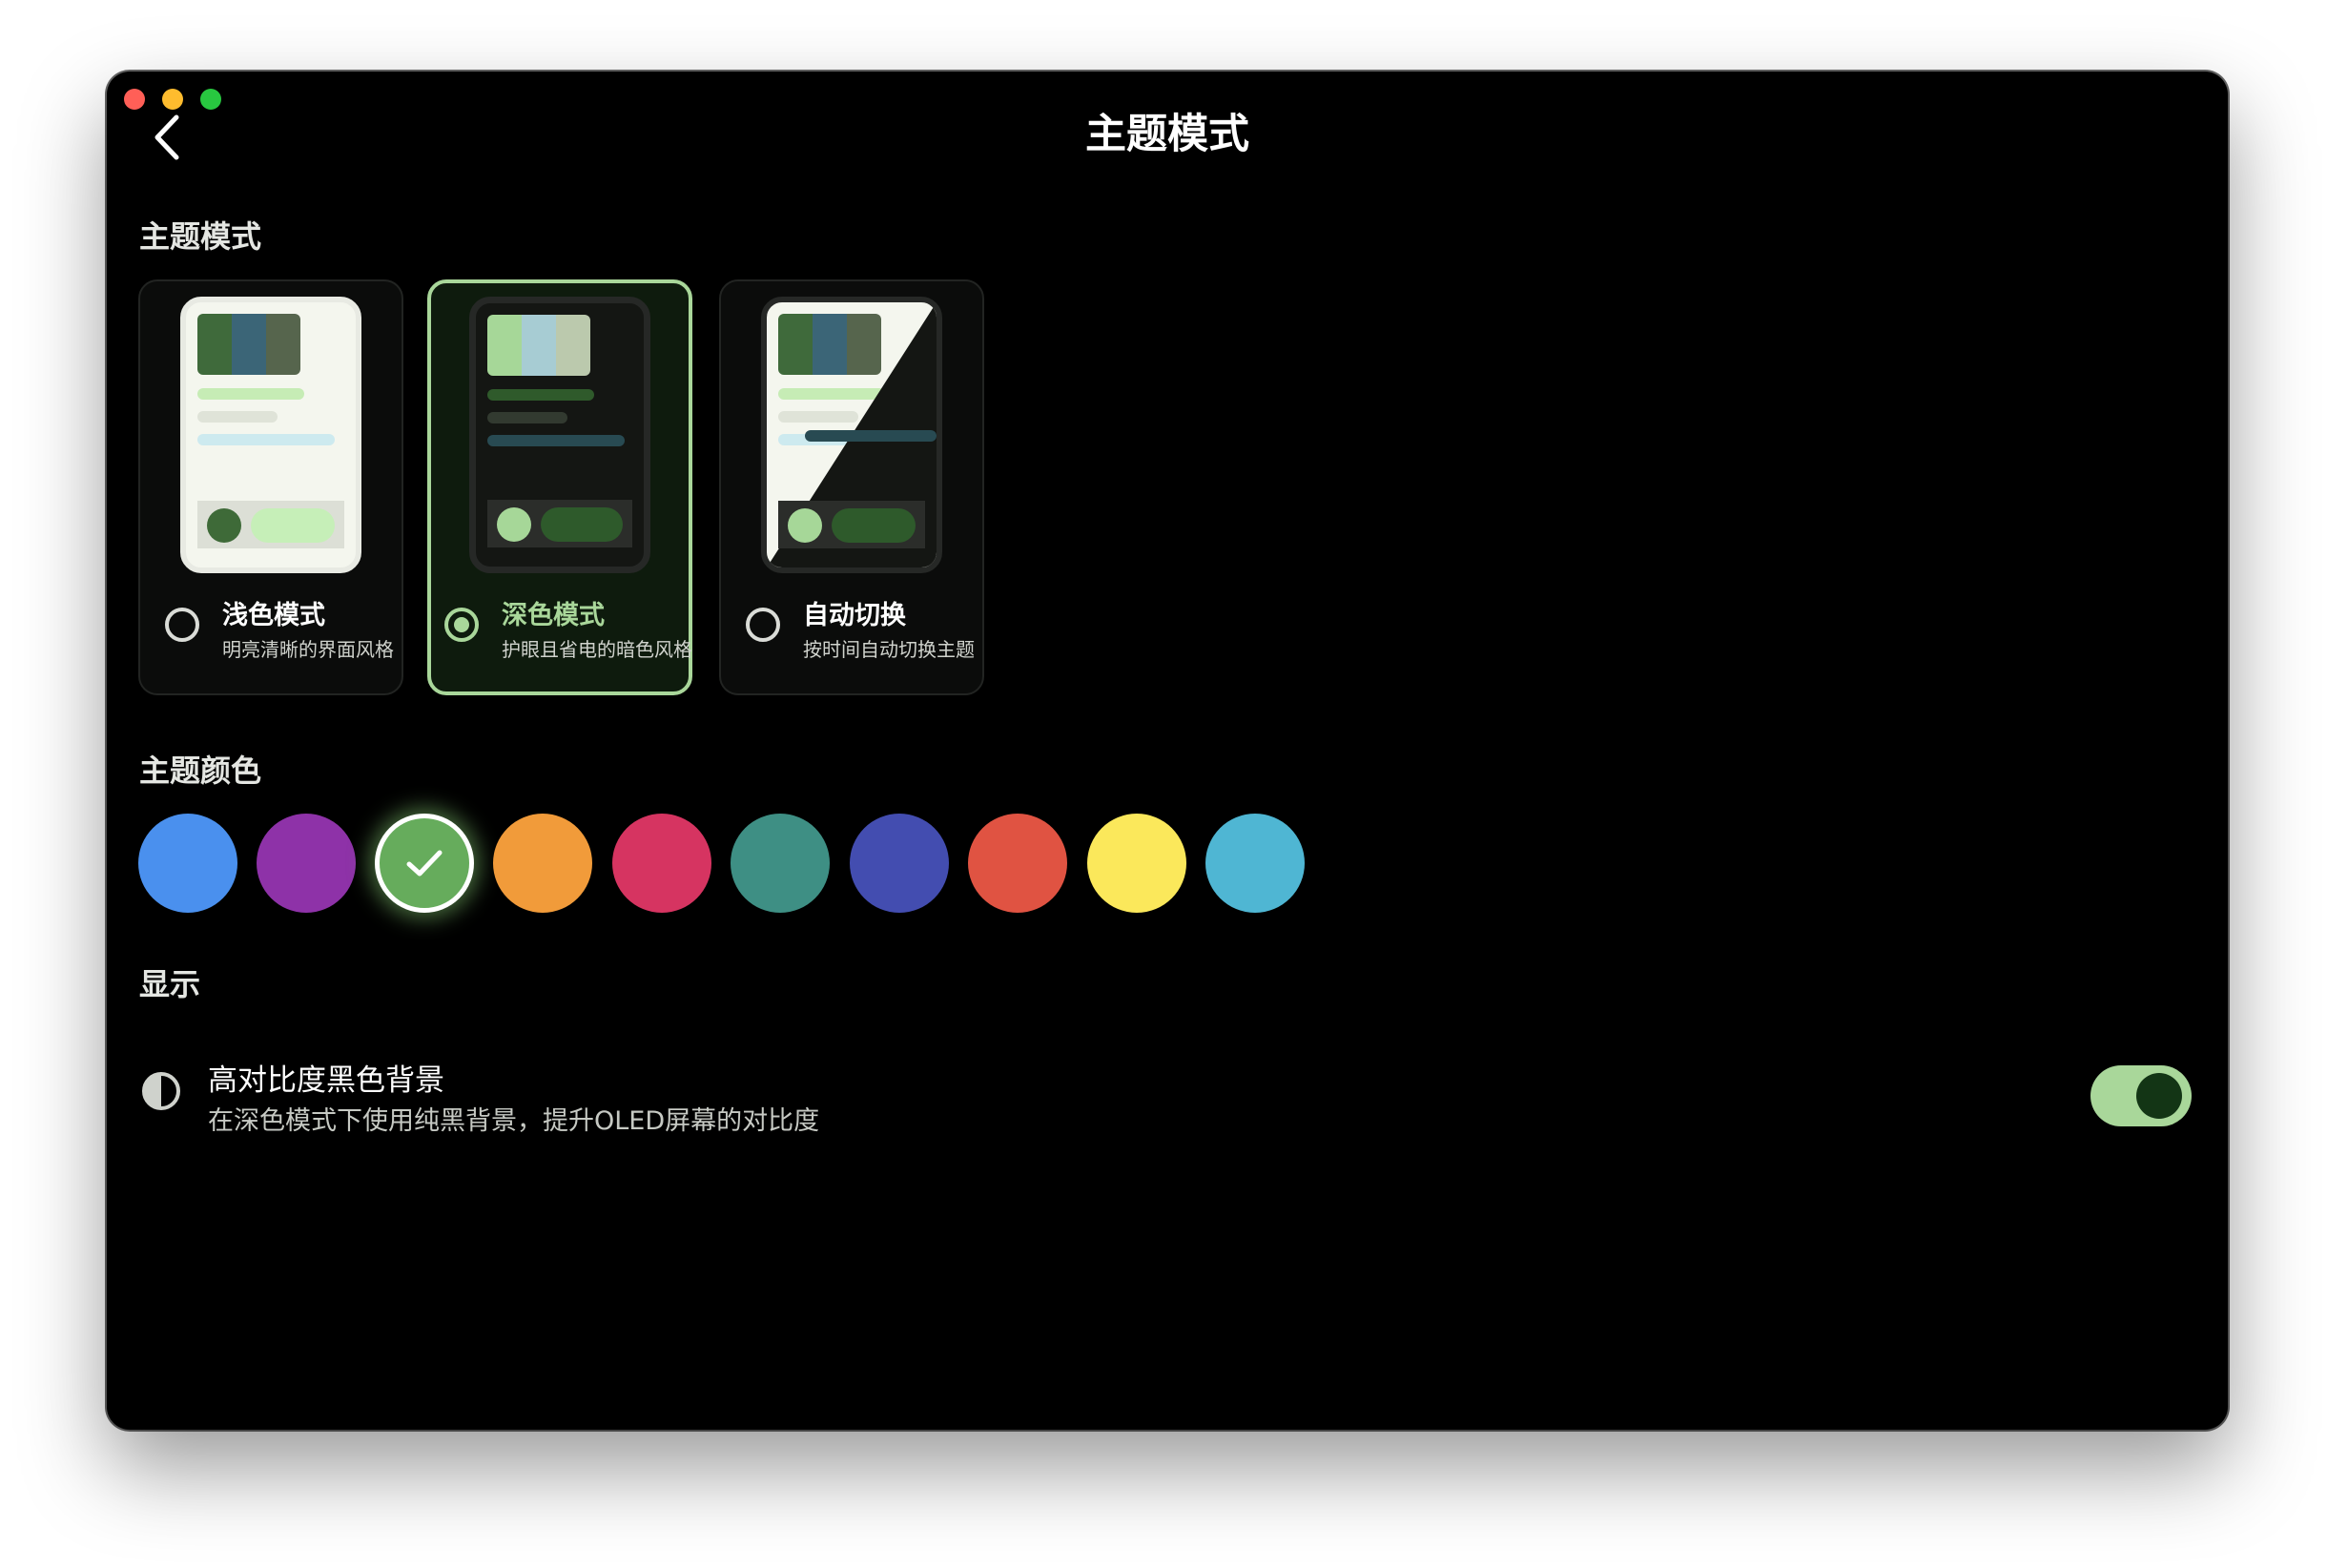 This screenshot has width=2327, height=1568. Describe the element at coordinates (182, 625) in the screenshot. I see `light-mode-radio` at that location.